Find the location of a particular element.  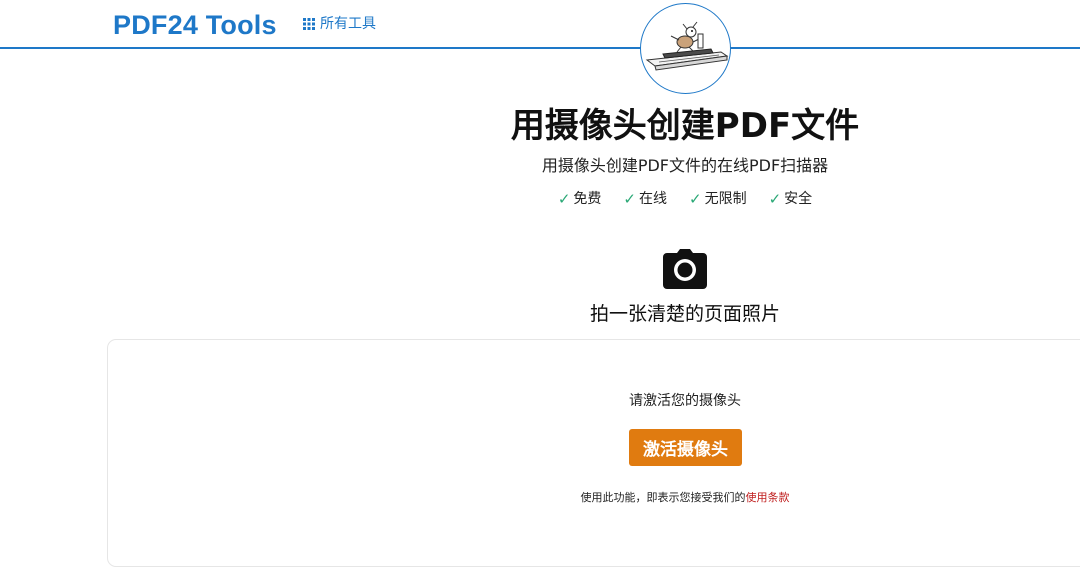

feature-list: ✓ 免费 ✓ 在线 ✓ 无限制 ✓ 安全 is located at coordinates (685, 199).